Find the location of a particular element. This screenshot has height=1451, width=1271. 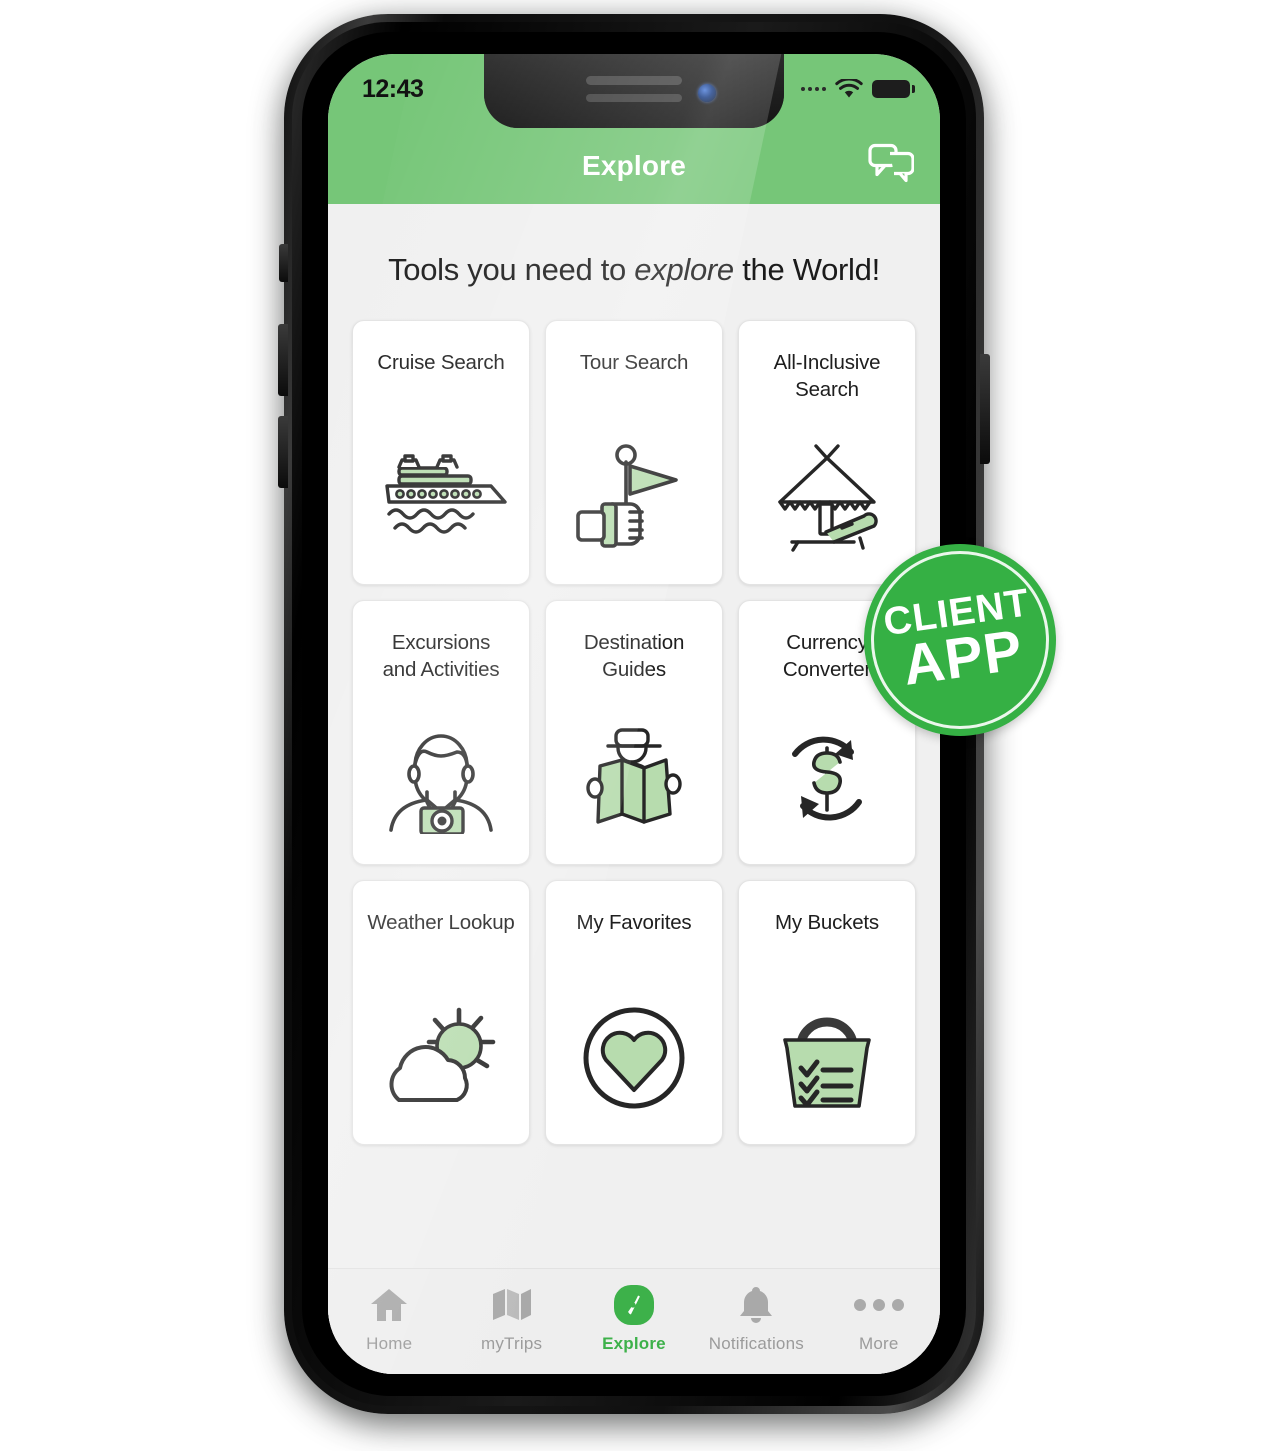

earpiece-speaker-grille-secondary is located at coordinates (634, 98).